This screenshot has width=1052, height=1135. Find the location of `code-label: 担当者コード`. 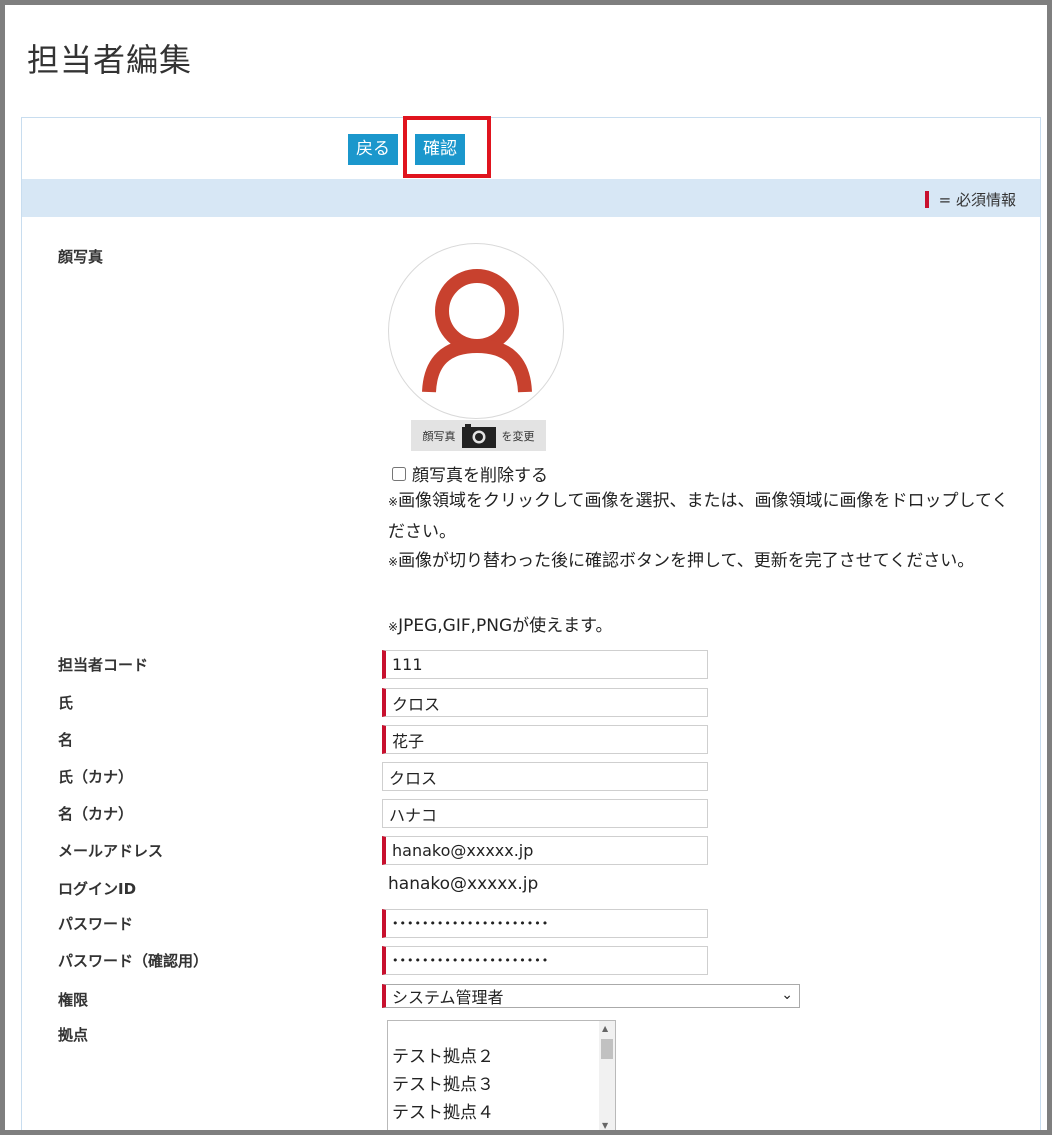

code-label: 担当者コード is located at coordinates (103, 665).